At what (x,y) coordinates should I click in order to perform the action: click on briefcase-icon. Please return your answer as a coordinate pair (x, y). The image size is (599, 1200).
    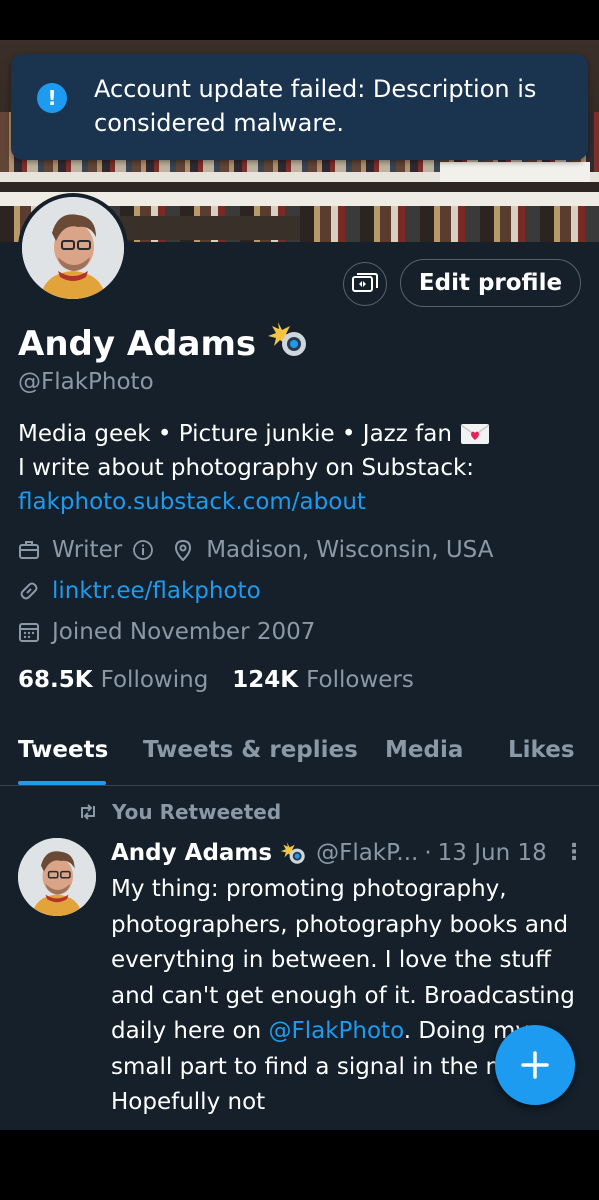
    Looking at the image, I should click on (29, 550).